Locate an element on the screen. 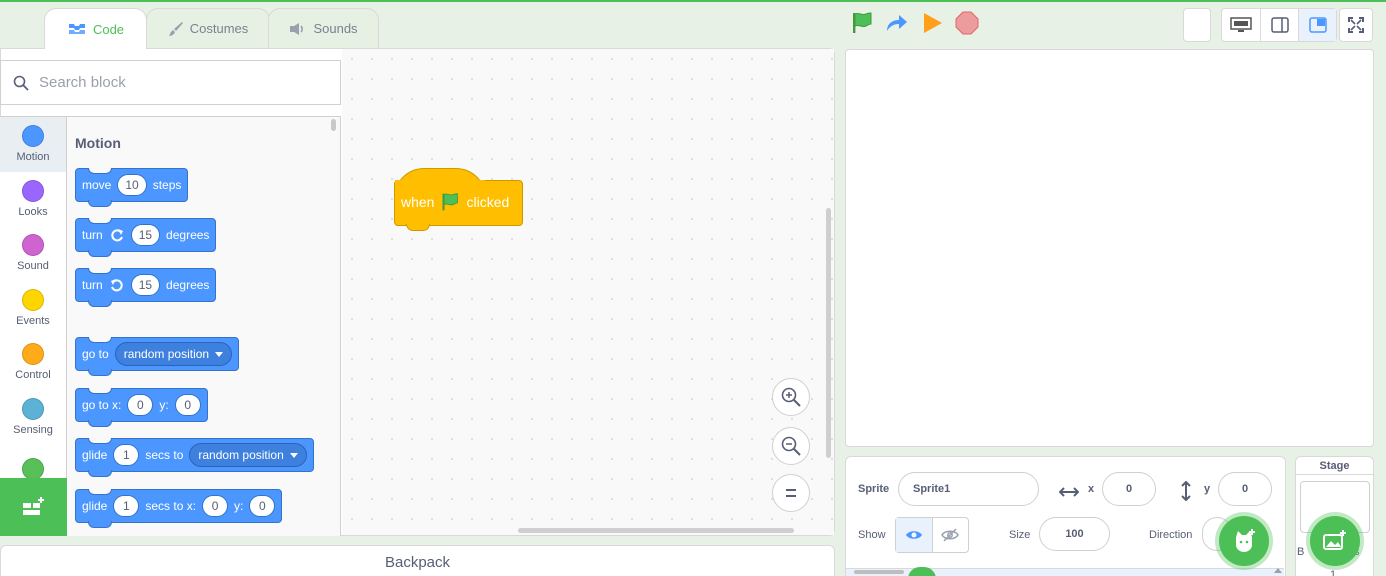 This screenshot has width=1386, height=576. x-input is located at coordinates (1129, 489).